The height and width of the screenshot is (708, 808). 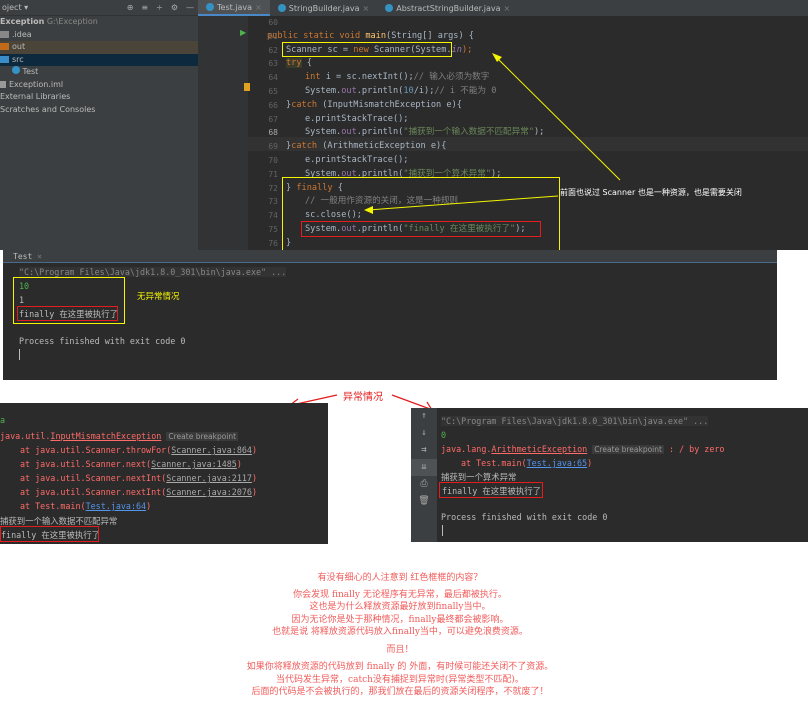 What do you see at coordinates (400, 578) in the screenshot?
I see `note-line: 有没有细心的人注意到 红色框框的内容？` at bounding box center [400, 578].